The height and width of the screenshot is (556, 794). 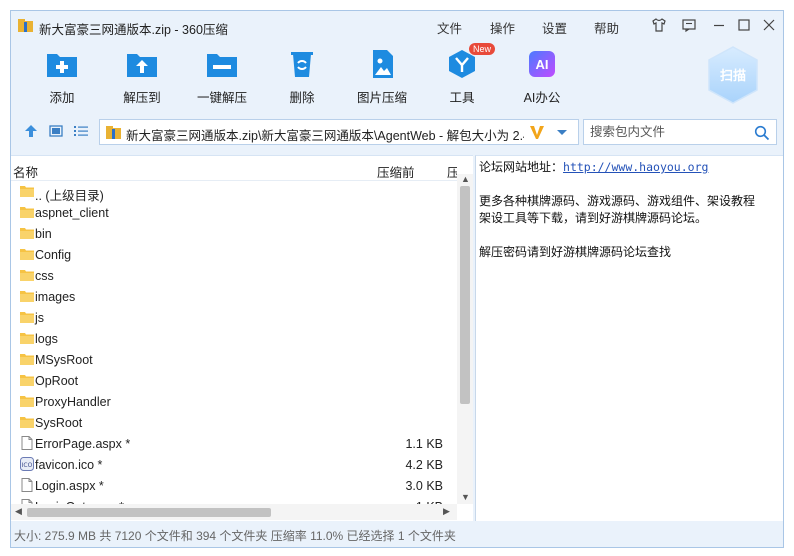 I want to click on menu-file: 文件, so click(x=449, y=27).